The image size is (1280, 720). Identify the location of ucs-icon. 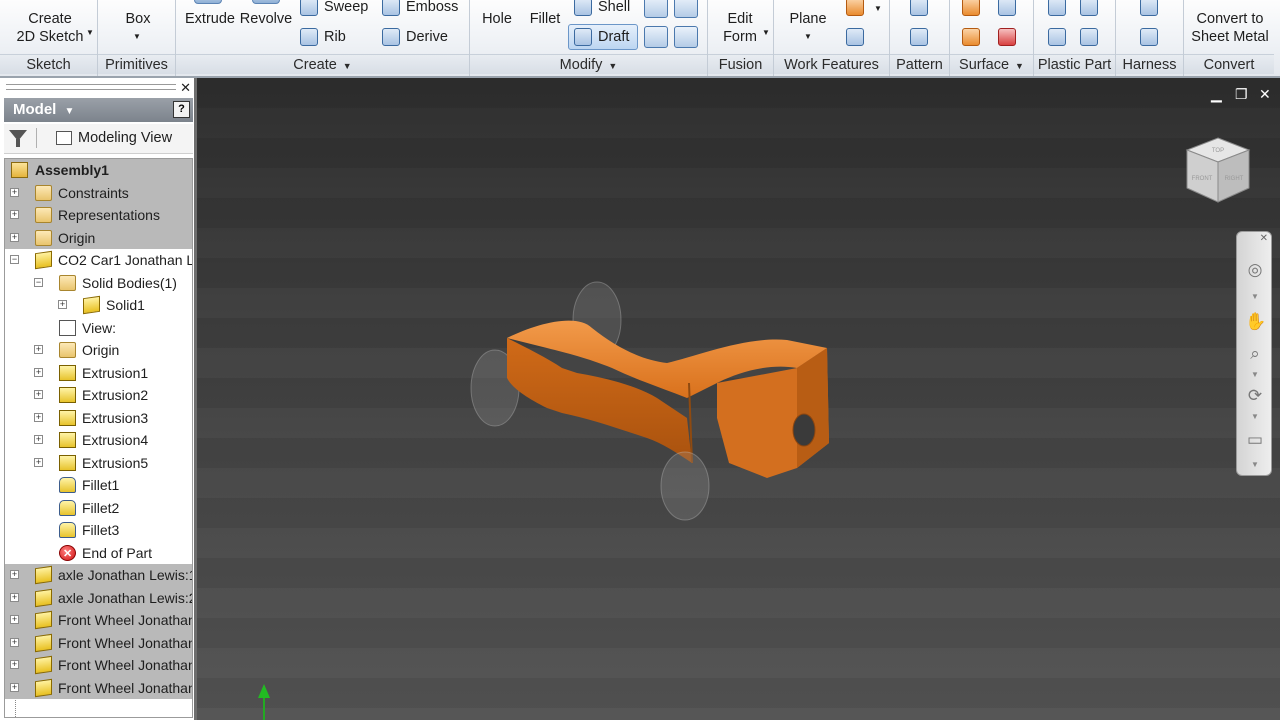
(855, 37).